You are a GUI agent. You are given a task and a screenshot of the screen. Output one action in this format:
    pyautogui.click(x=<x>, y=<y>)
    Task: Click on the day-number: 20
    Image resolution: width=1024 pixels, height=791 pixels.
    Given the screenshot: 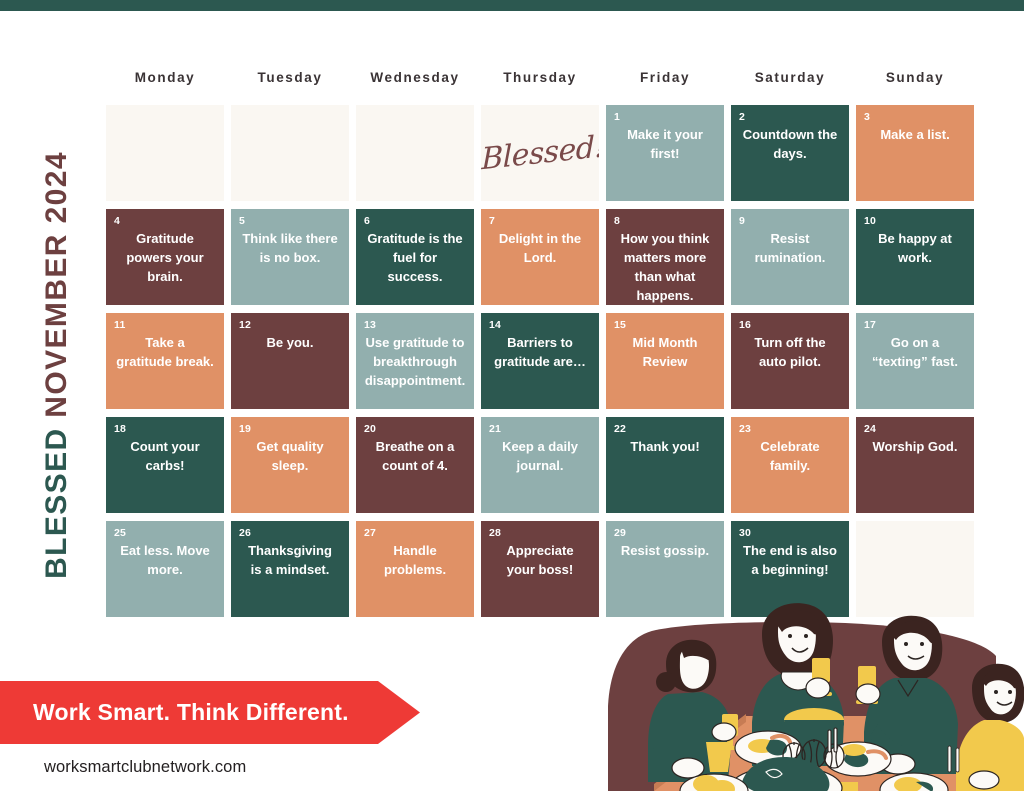 What is the action you would take?
    pyautogui.click(x=370, y=429)
    